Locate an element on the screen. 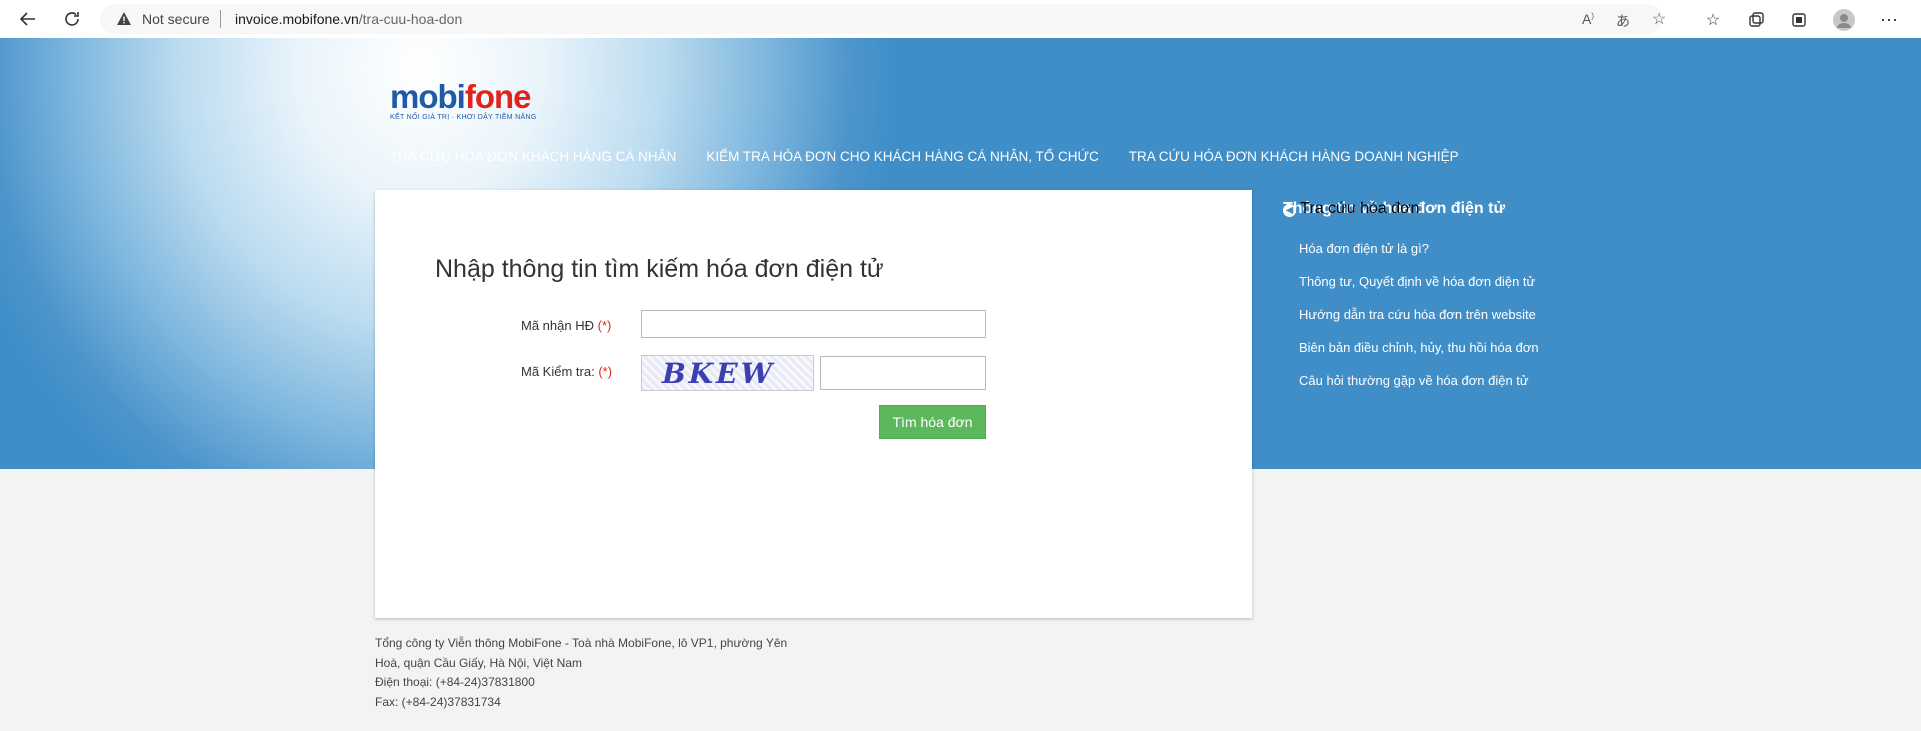 This screenshot has width=1921, height=731. translate-icon: あ is located at coordinates (1623, 21).